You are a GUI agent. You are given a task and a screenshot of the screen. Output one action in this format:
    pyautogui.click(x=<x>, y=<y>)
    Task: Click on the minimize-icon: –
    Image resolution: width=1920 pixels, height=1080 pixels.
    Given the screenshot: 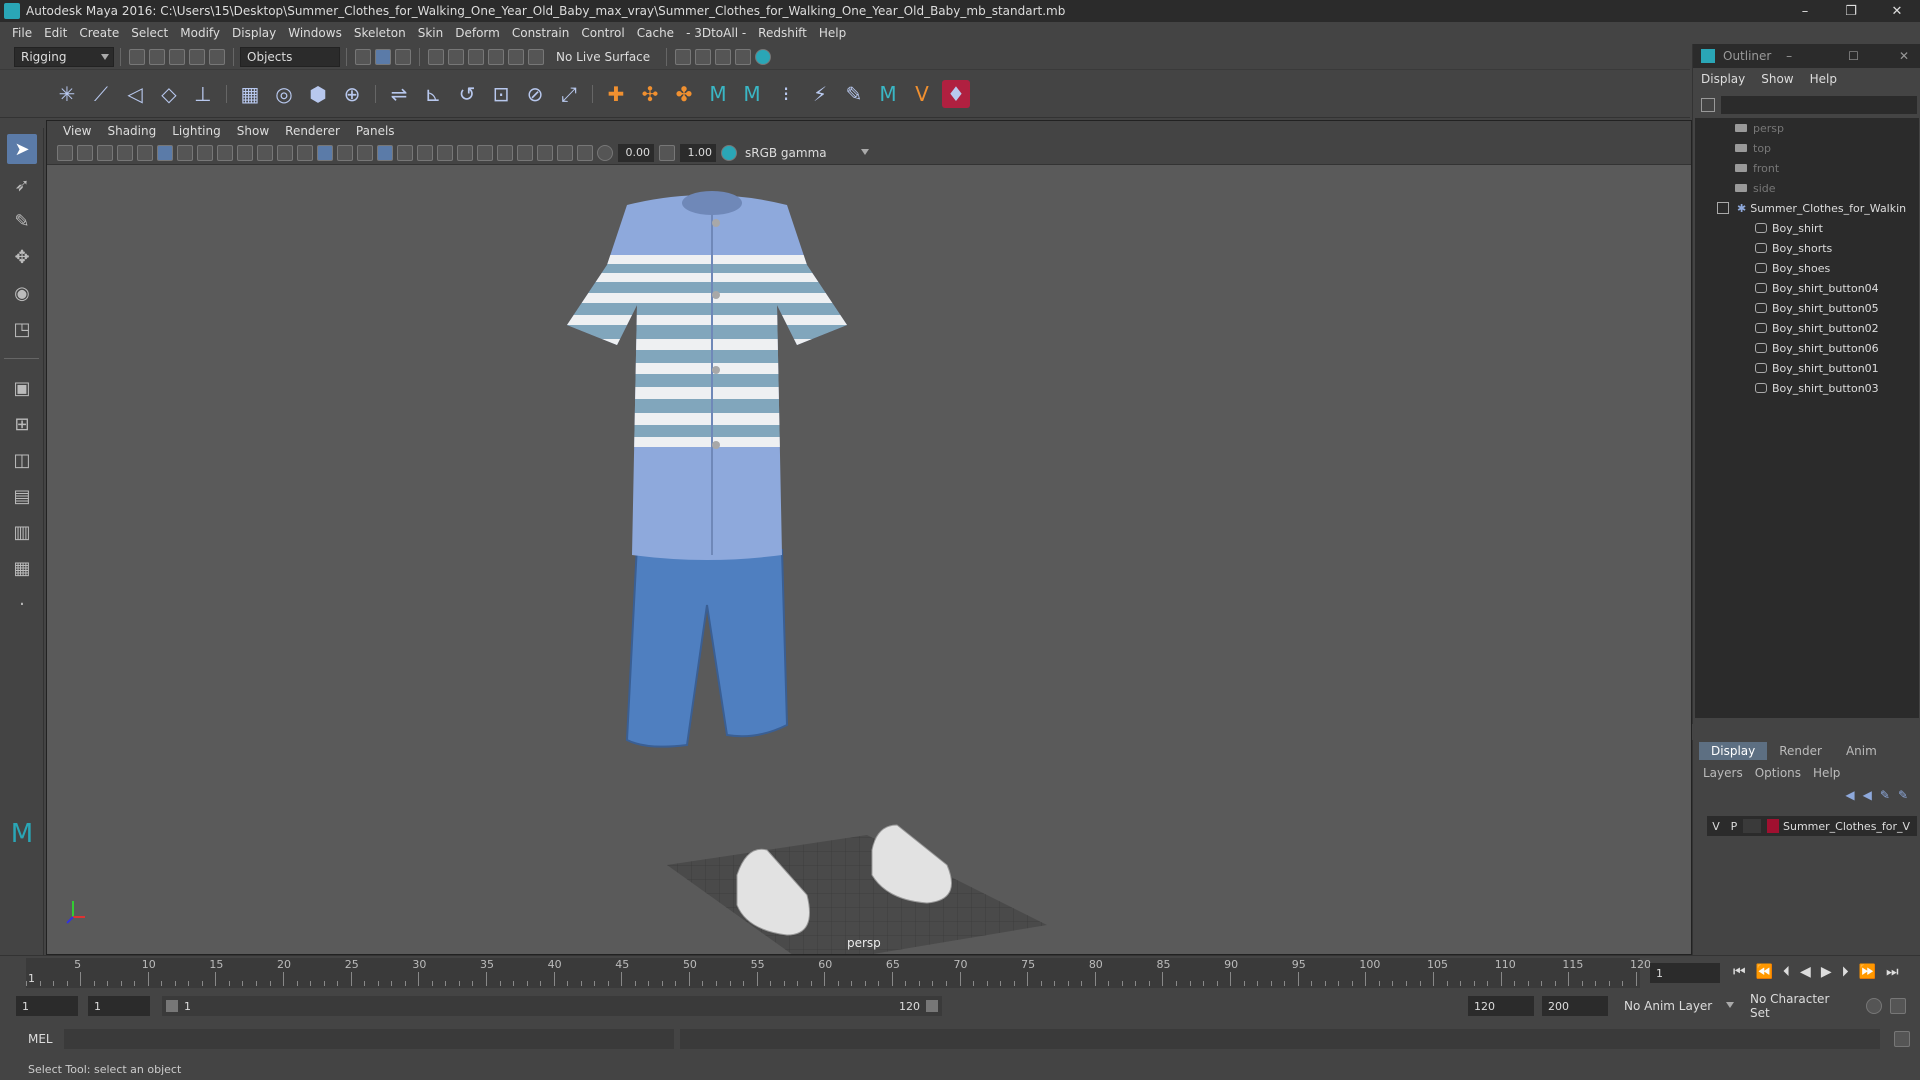 What is the action you would take?
    pyautogui.click(x=1805, y=11)
    